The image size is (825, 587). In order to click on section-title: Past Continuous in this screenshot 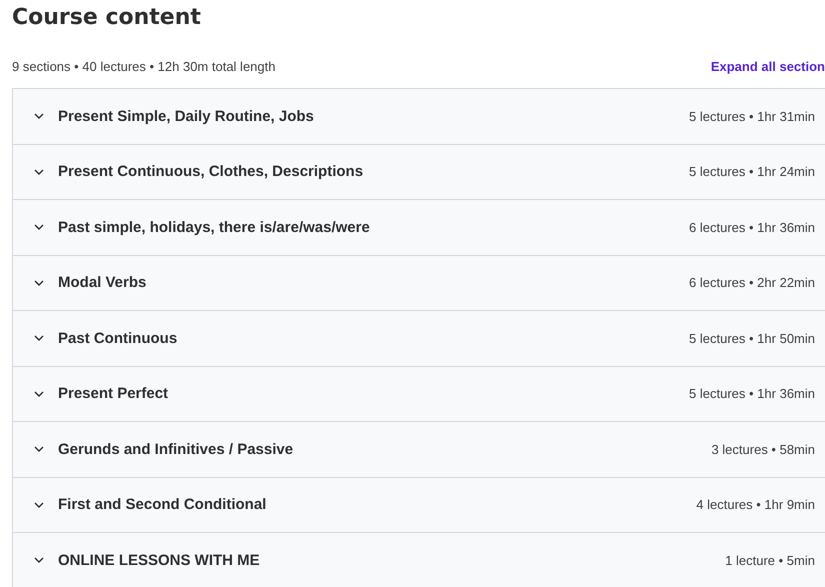, I will do `click(118, 338)`.